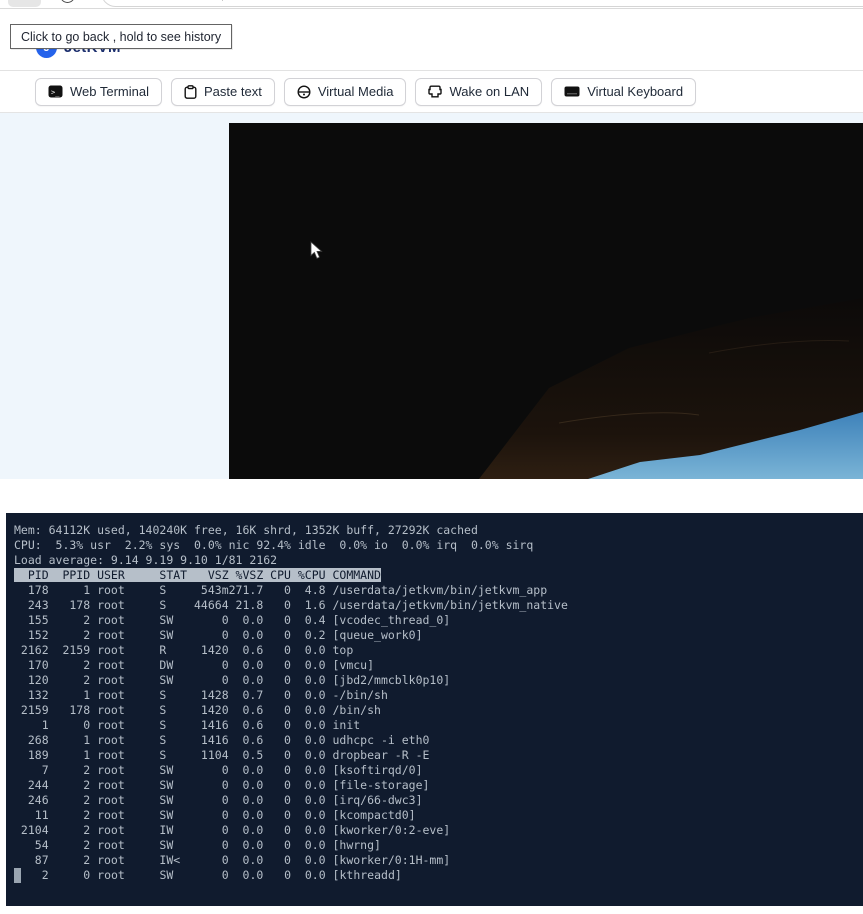 This screenshot has height=914, width=863. I want to click on browser-toolbar: ‹ Not secure 10.0.0.38, so click(431, 4).